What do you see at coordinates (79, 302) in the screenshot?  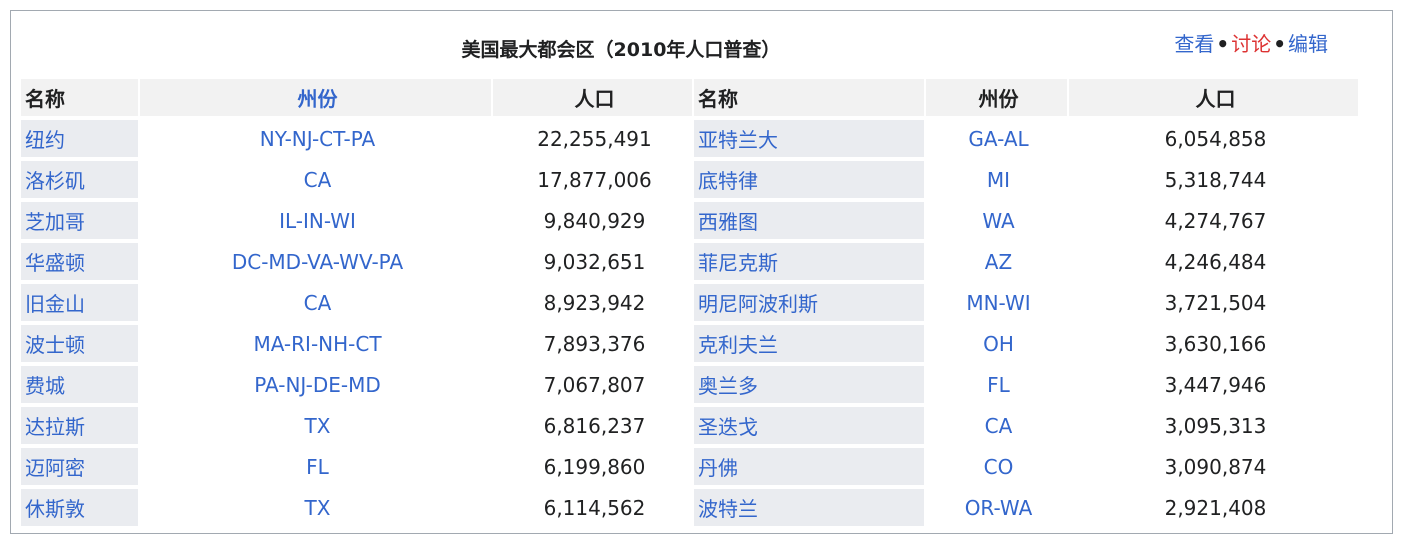 I see `metro-name-link: 旧金山` at bounding box center [79, 302].